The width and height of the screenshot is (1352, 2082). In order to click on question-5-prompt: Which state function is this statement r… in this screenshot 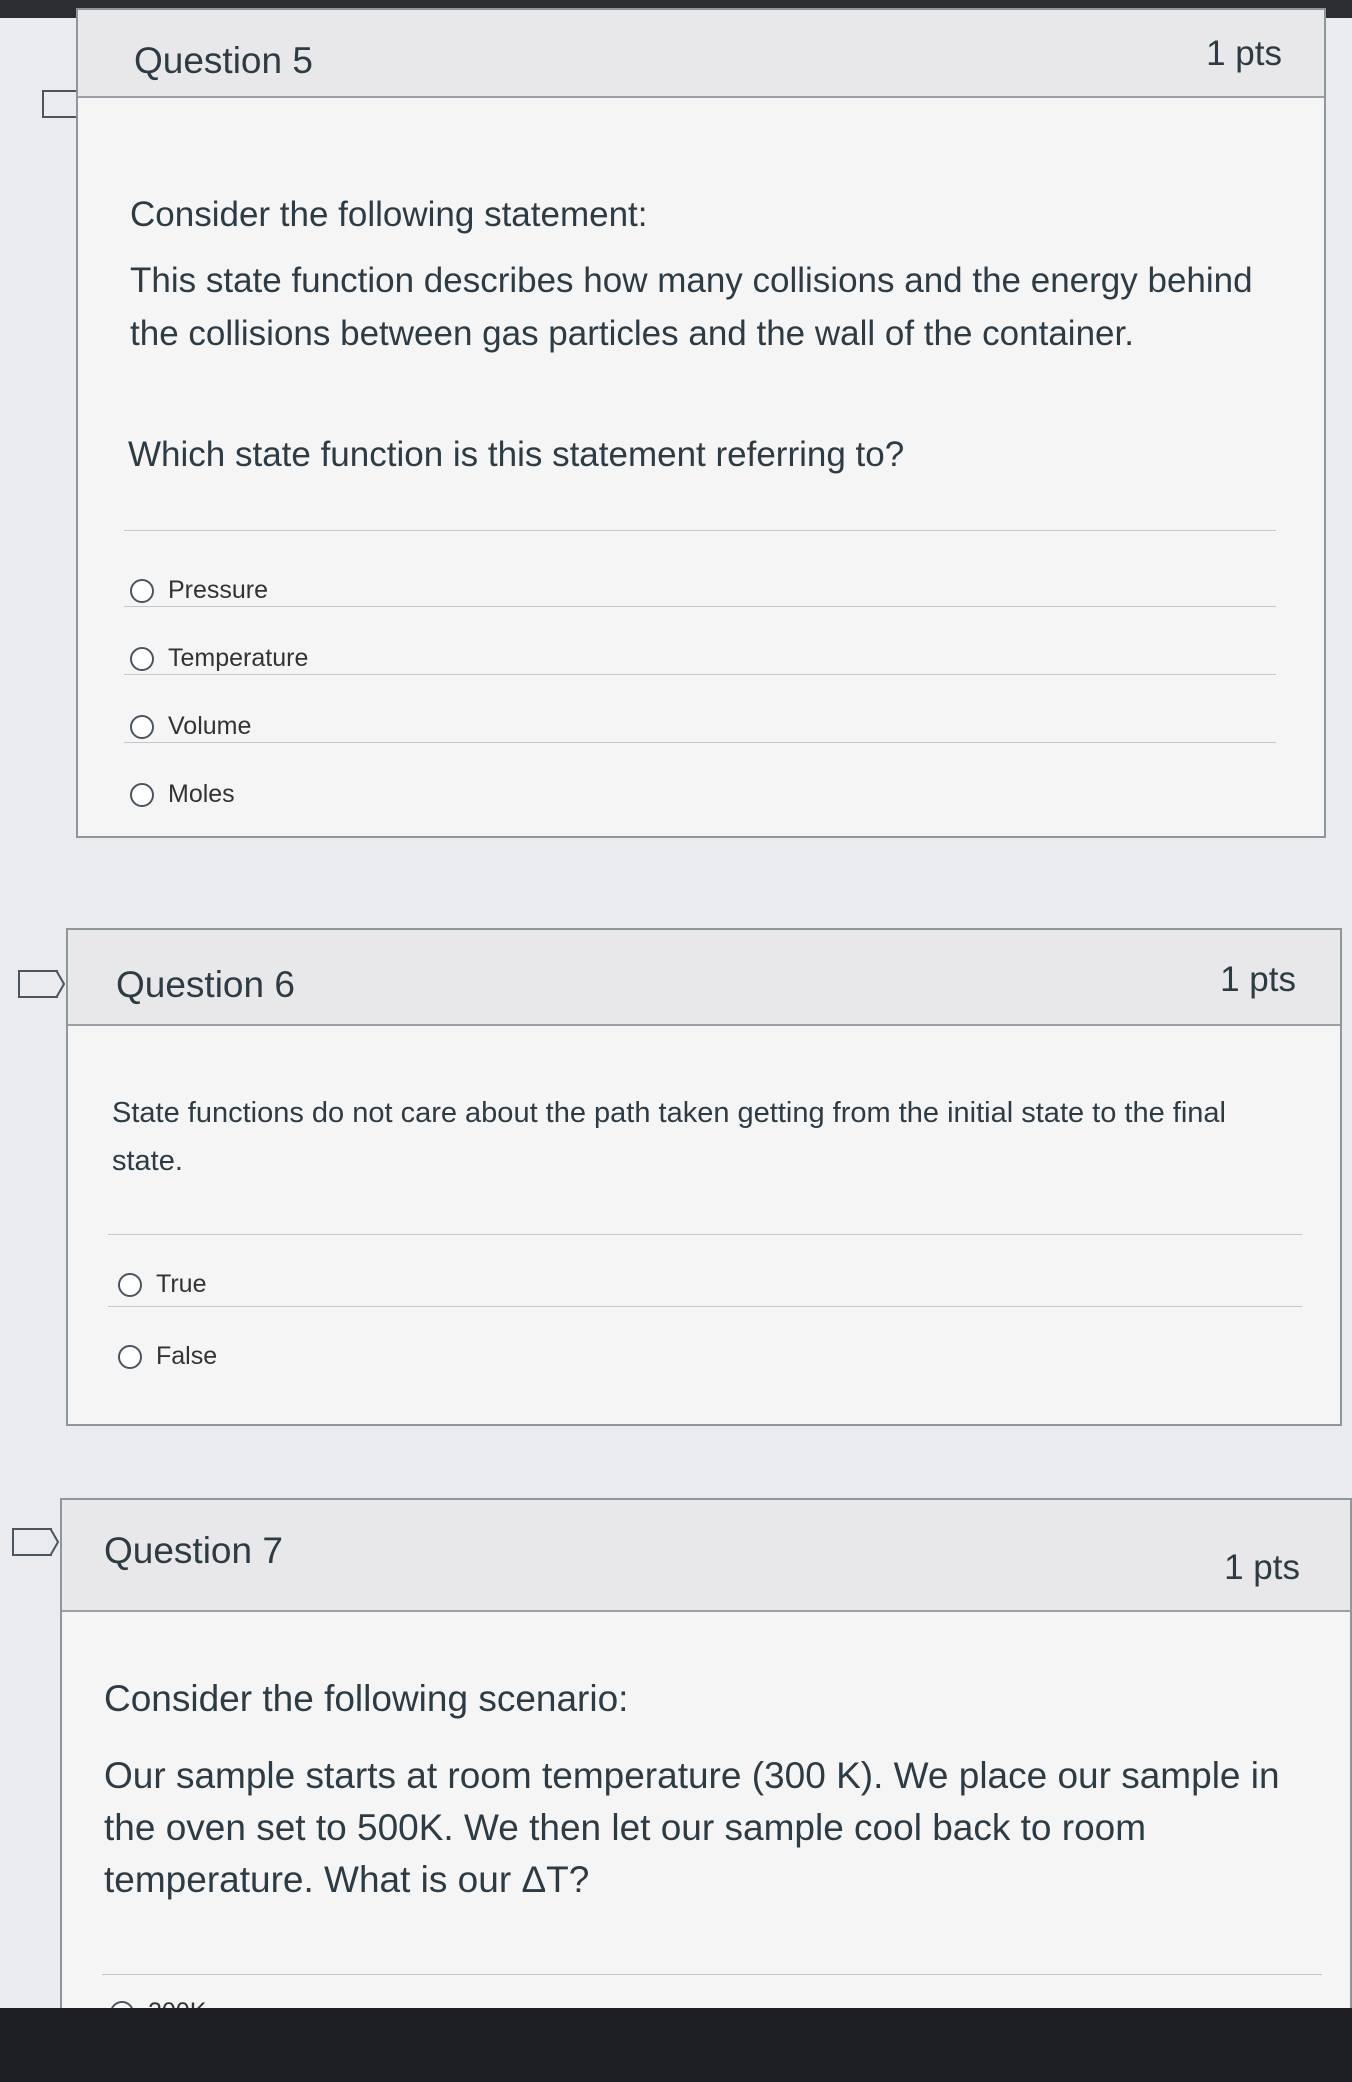, I will do `click(516, 454)`.